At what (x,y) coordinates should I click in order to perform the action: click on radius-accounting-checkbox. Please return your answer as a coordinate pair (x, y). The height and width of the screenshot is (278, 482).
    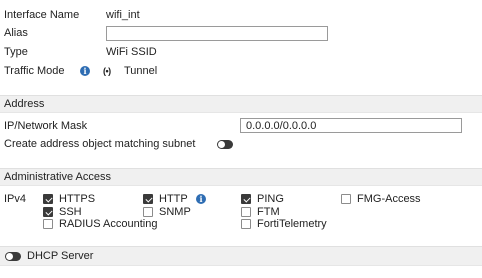
    Looking at the image, I should click on (48, 224).